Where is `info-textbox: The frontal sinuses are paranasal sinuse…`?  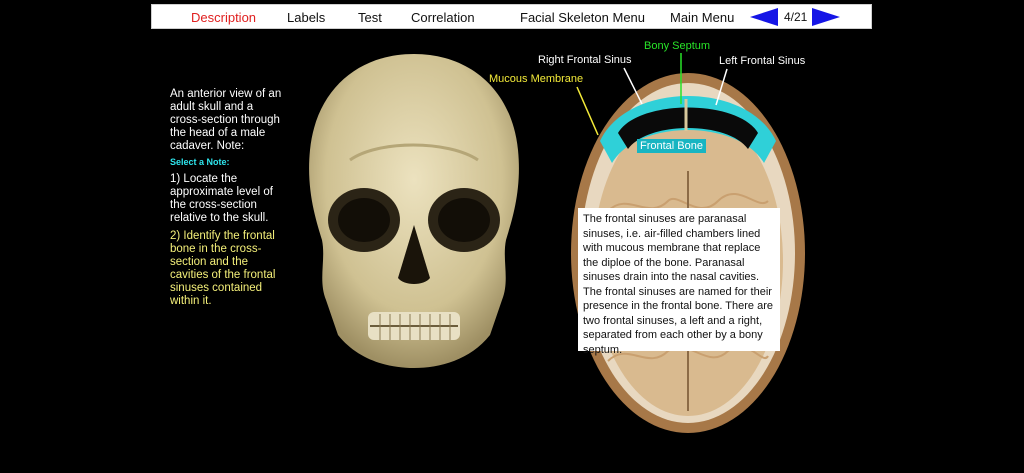
info-textbox: The frontal sinuses are paranasal sinuse… is located at coordinates (679, 282).